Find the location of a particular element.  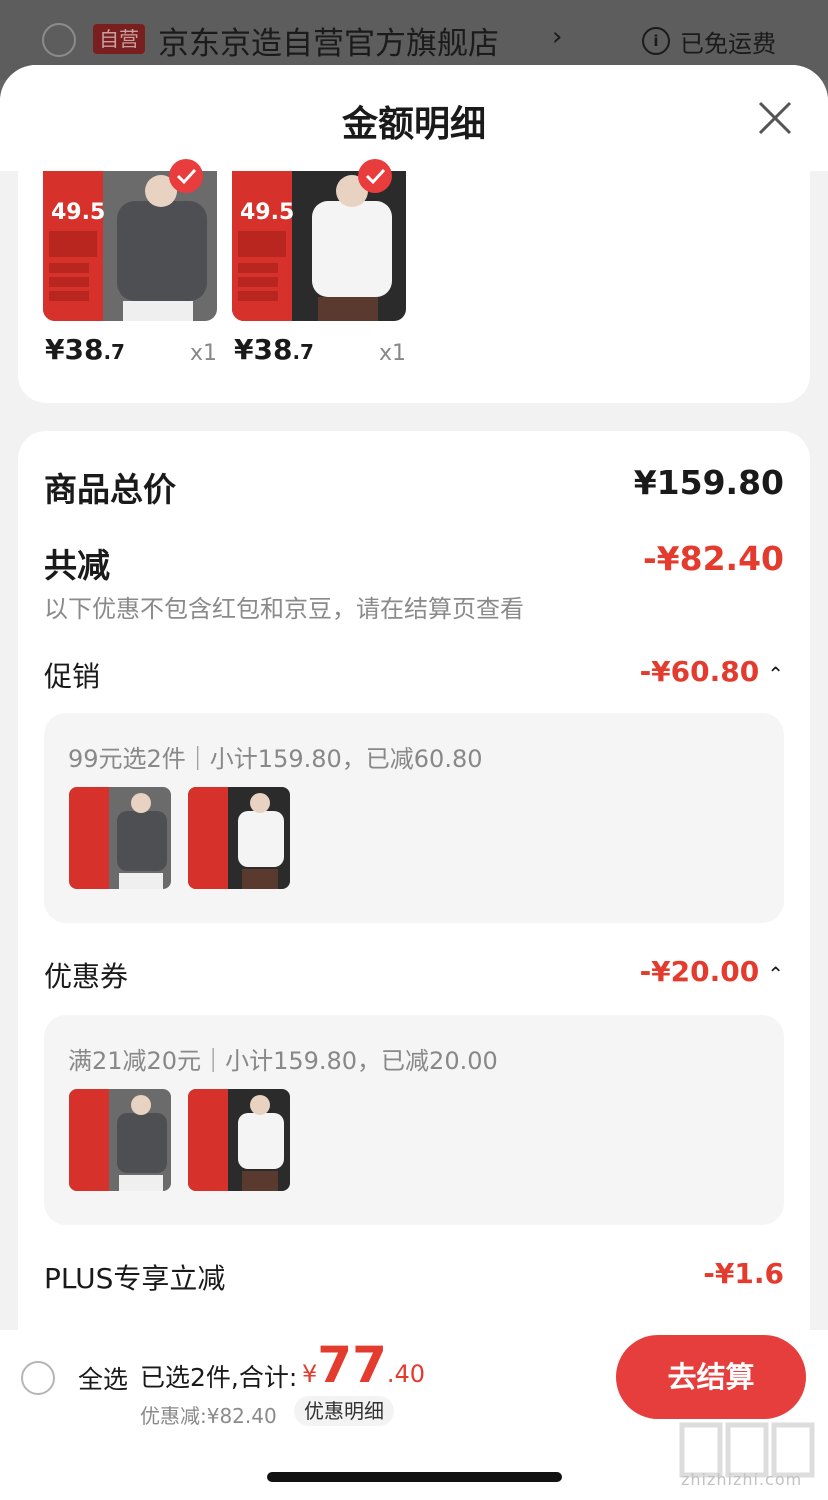

shipping-note: 已免运费 is located at coordinates (728, 44).